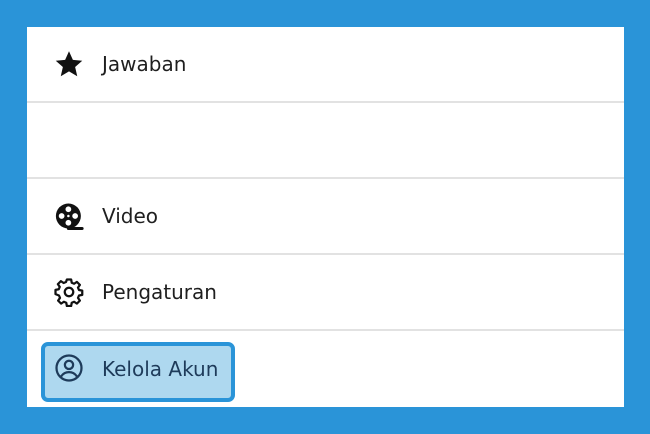 This screenshot has width=650, height=434. I want to click on menu-item-label: Jawaban, so click(144, 64).